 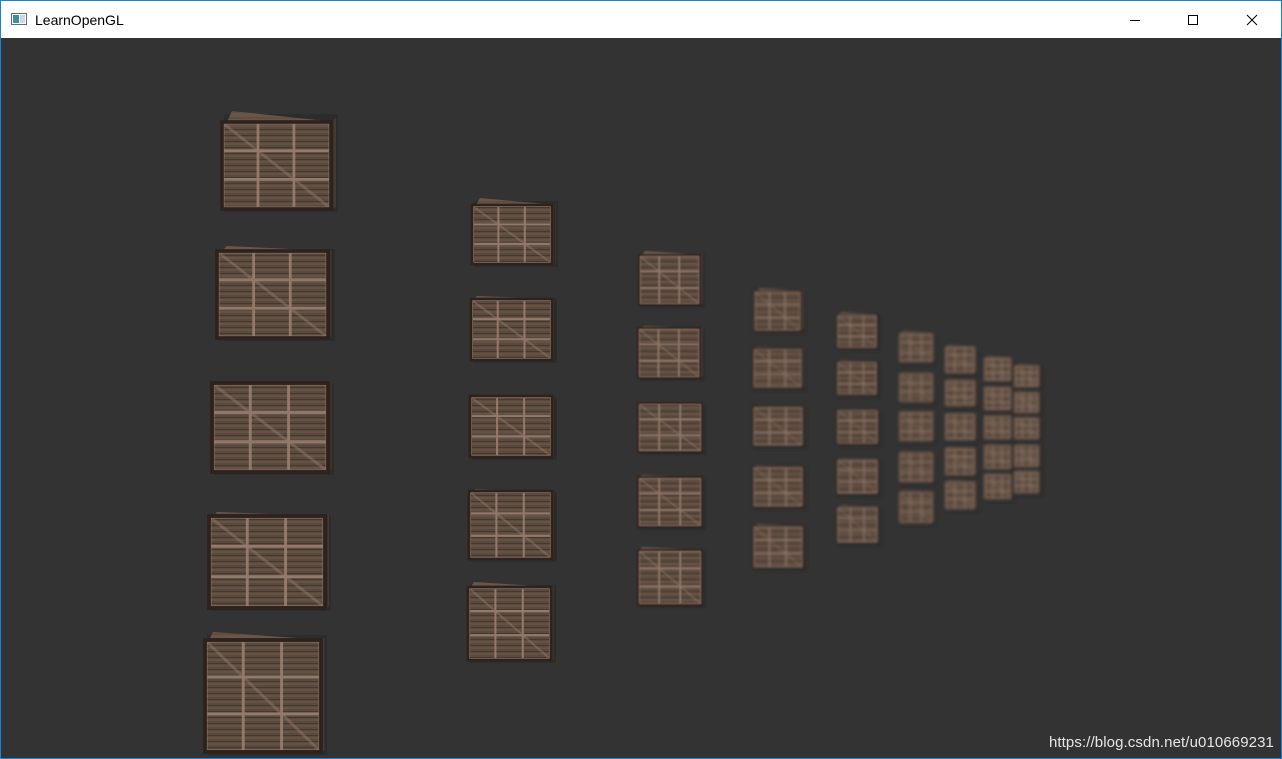 I want to click on watermark-url: https://blog.csdn.net/u010669231, so click(x=1161, y=742).